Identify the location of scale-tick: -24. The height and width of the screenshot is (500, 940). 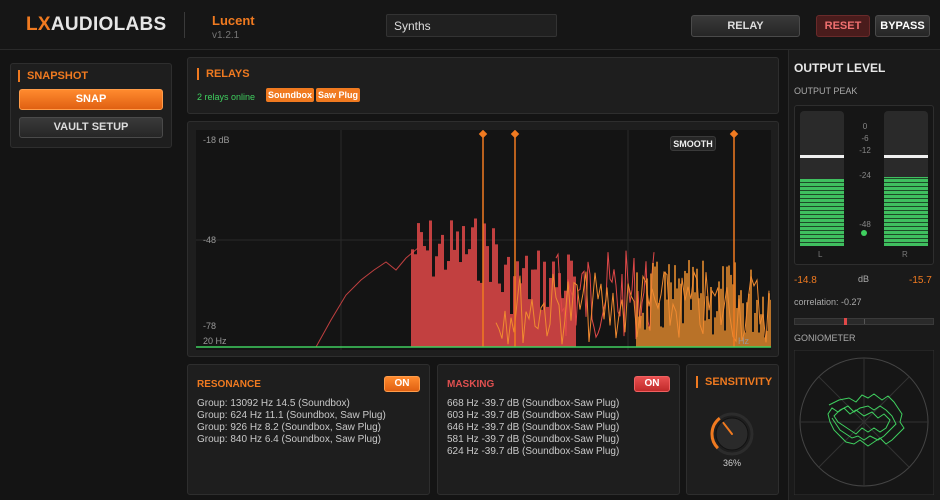
(865, 175).